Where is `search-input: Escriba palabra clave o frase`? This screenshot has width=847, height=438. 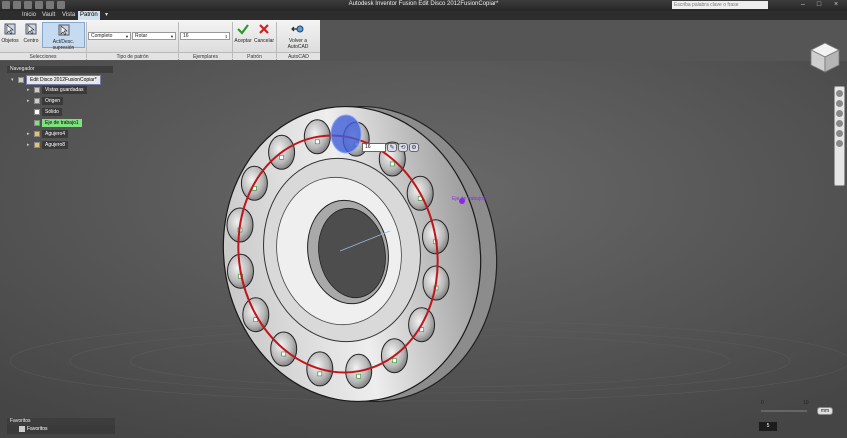 search-input: Escriba palabra clave o frase is located at coordinates (720, 5).